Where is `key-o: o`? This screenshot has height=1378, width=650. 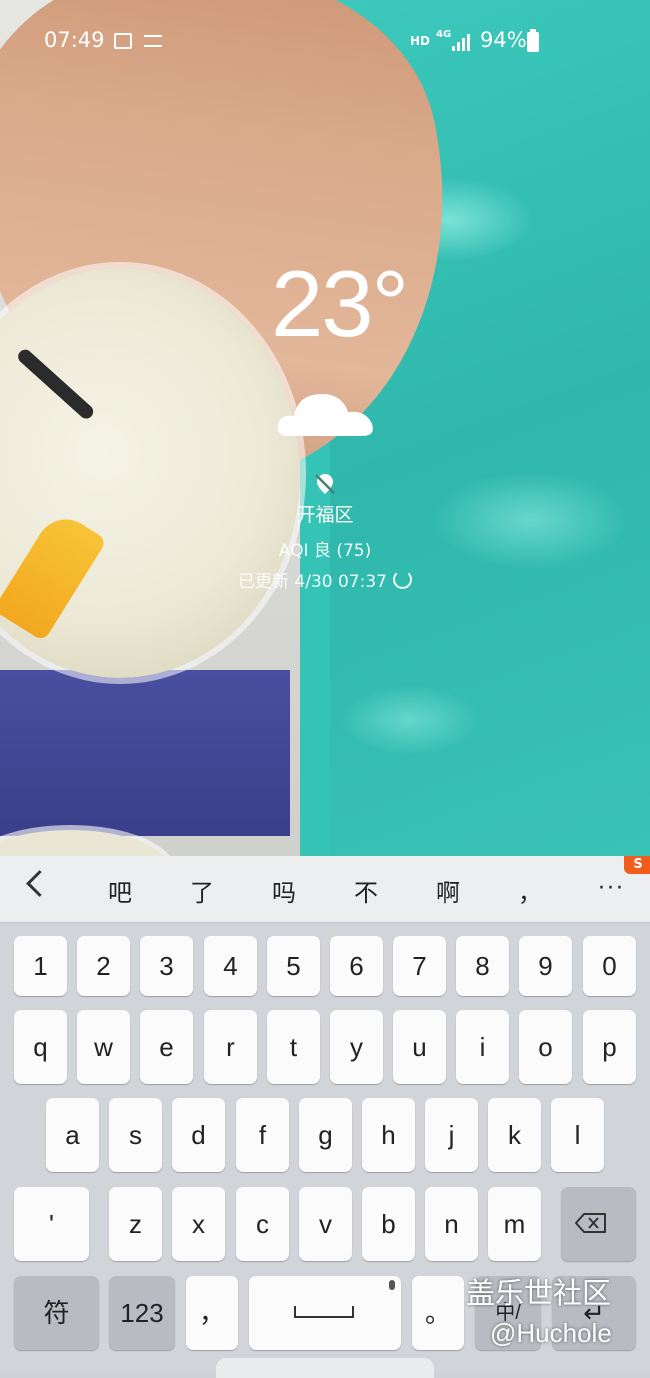 key-o: o is located at coordinates (545, 1047).